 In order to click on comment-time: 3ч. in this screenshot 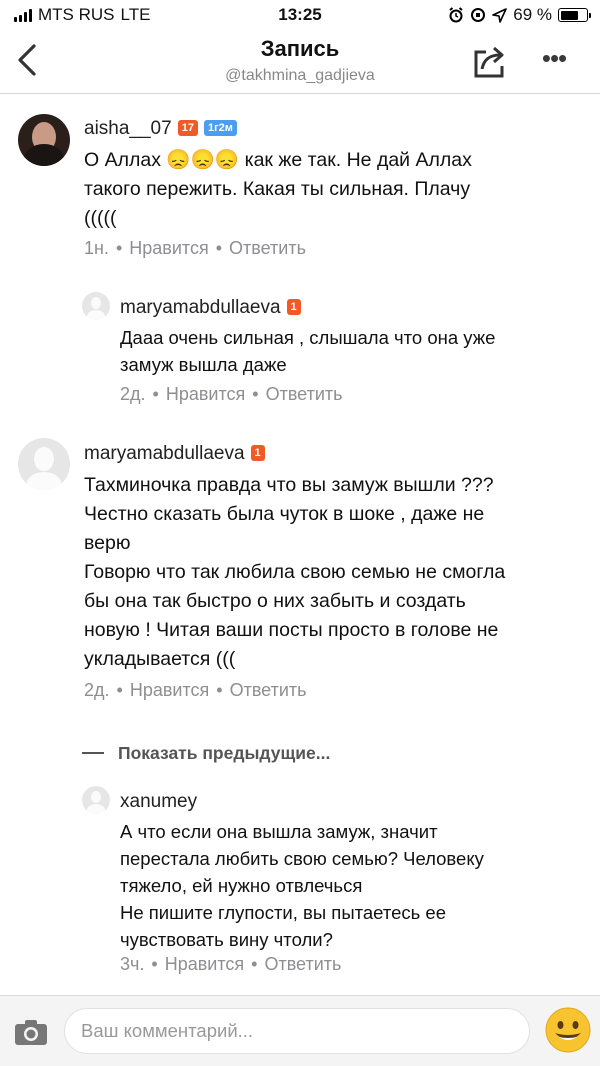, I will do `click(132, 964)`.